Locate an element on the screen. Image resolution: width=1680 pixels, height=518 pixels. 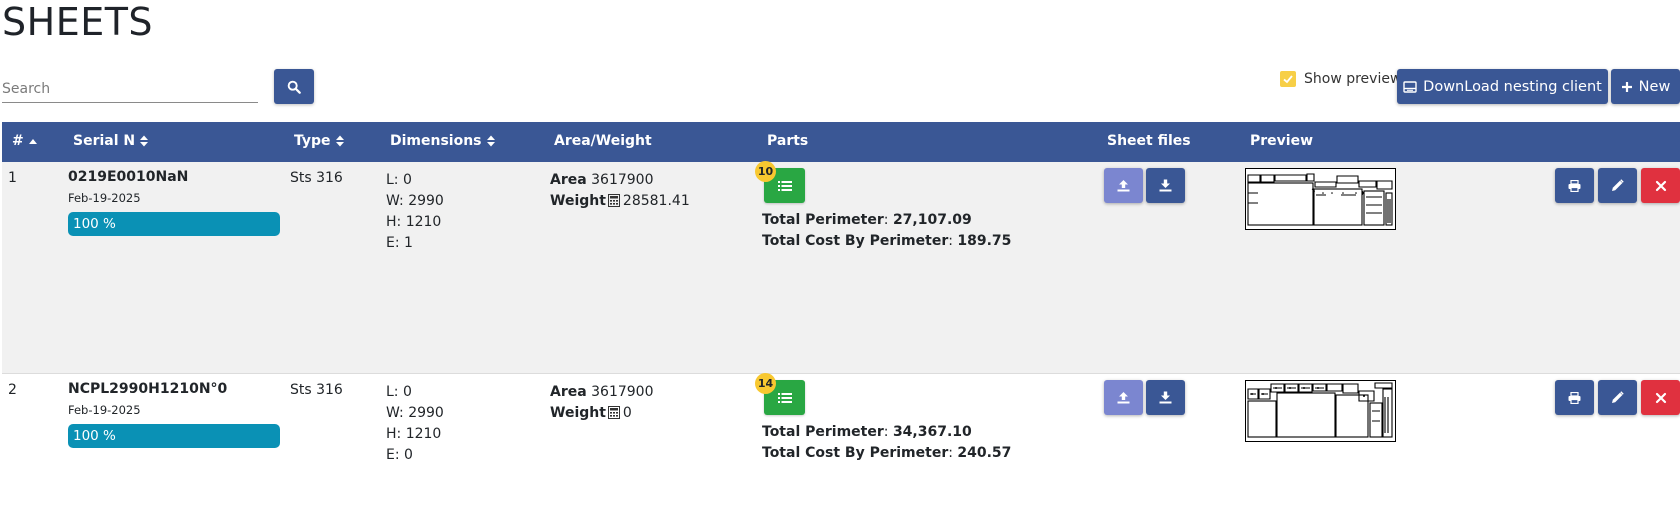
row-index: 2 is located at coordinates (12, 390).